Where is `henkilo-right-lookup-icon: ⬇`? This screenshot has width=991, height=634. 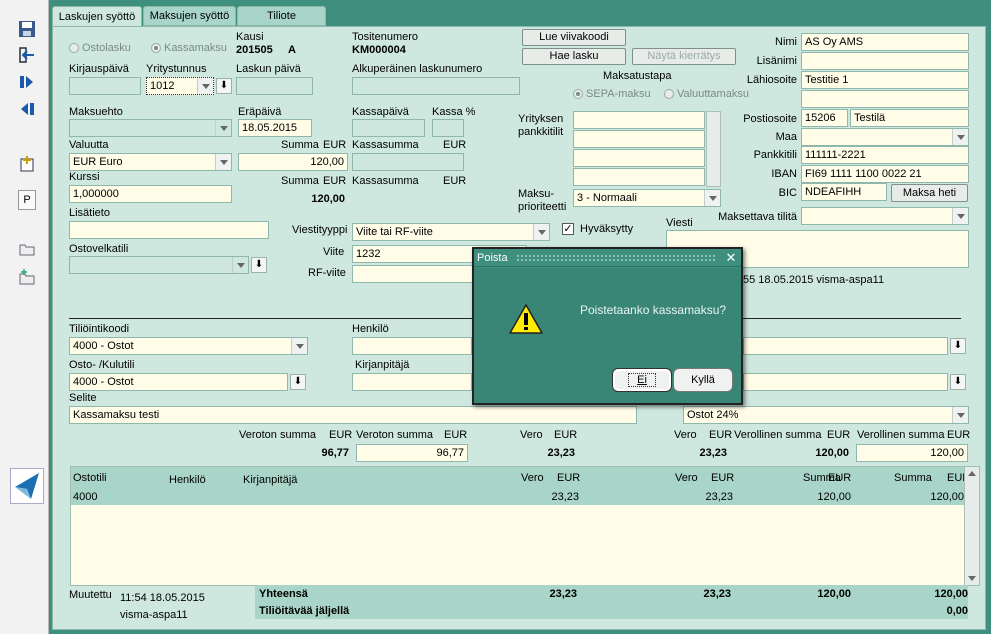 henkilo-right-lookup-icon: ⬇ is located at coordinates (958, 346).